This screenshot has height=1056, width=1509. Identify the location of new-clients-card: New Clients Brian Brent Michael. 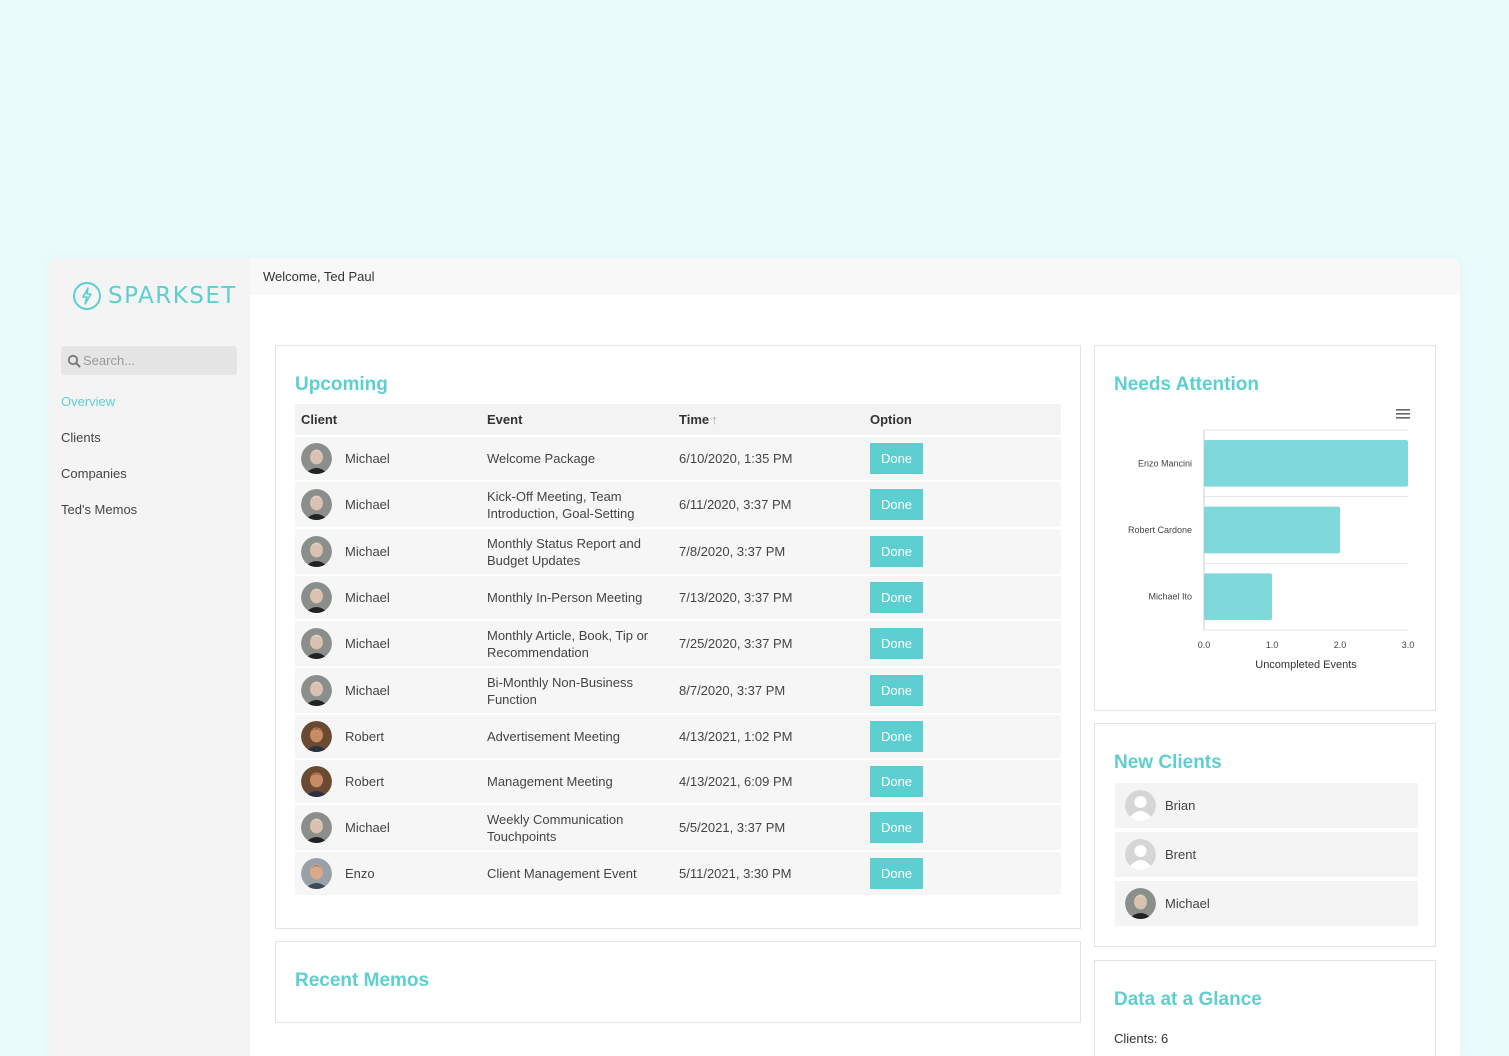
(1265, 835).